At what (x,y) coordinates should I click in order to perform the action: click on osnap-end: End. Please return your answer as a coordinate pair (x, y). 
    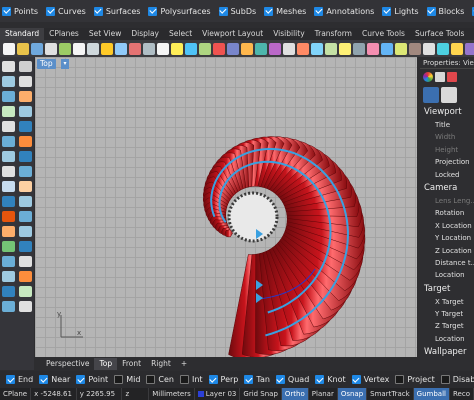
    Looking at the image, I should click on (19, 379).